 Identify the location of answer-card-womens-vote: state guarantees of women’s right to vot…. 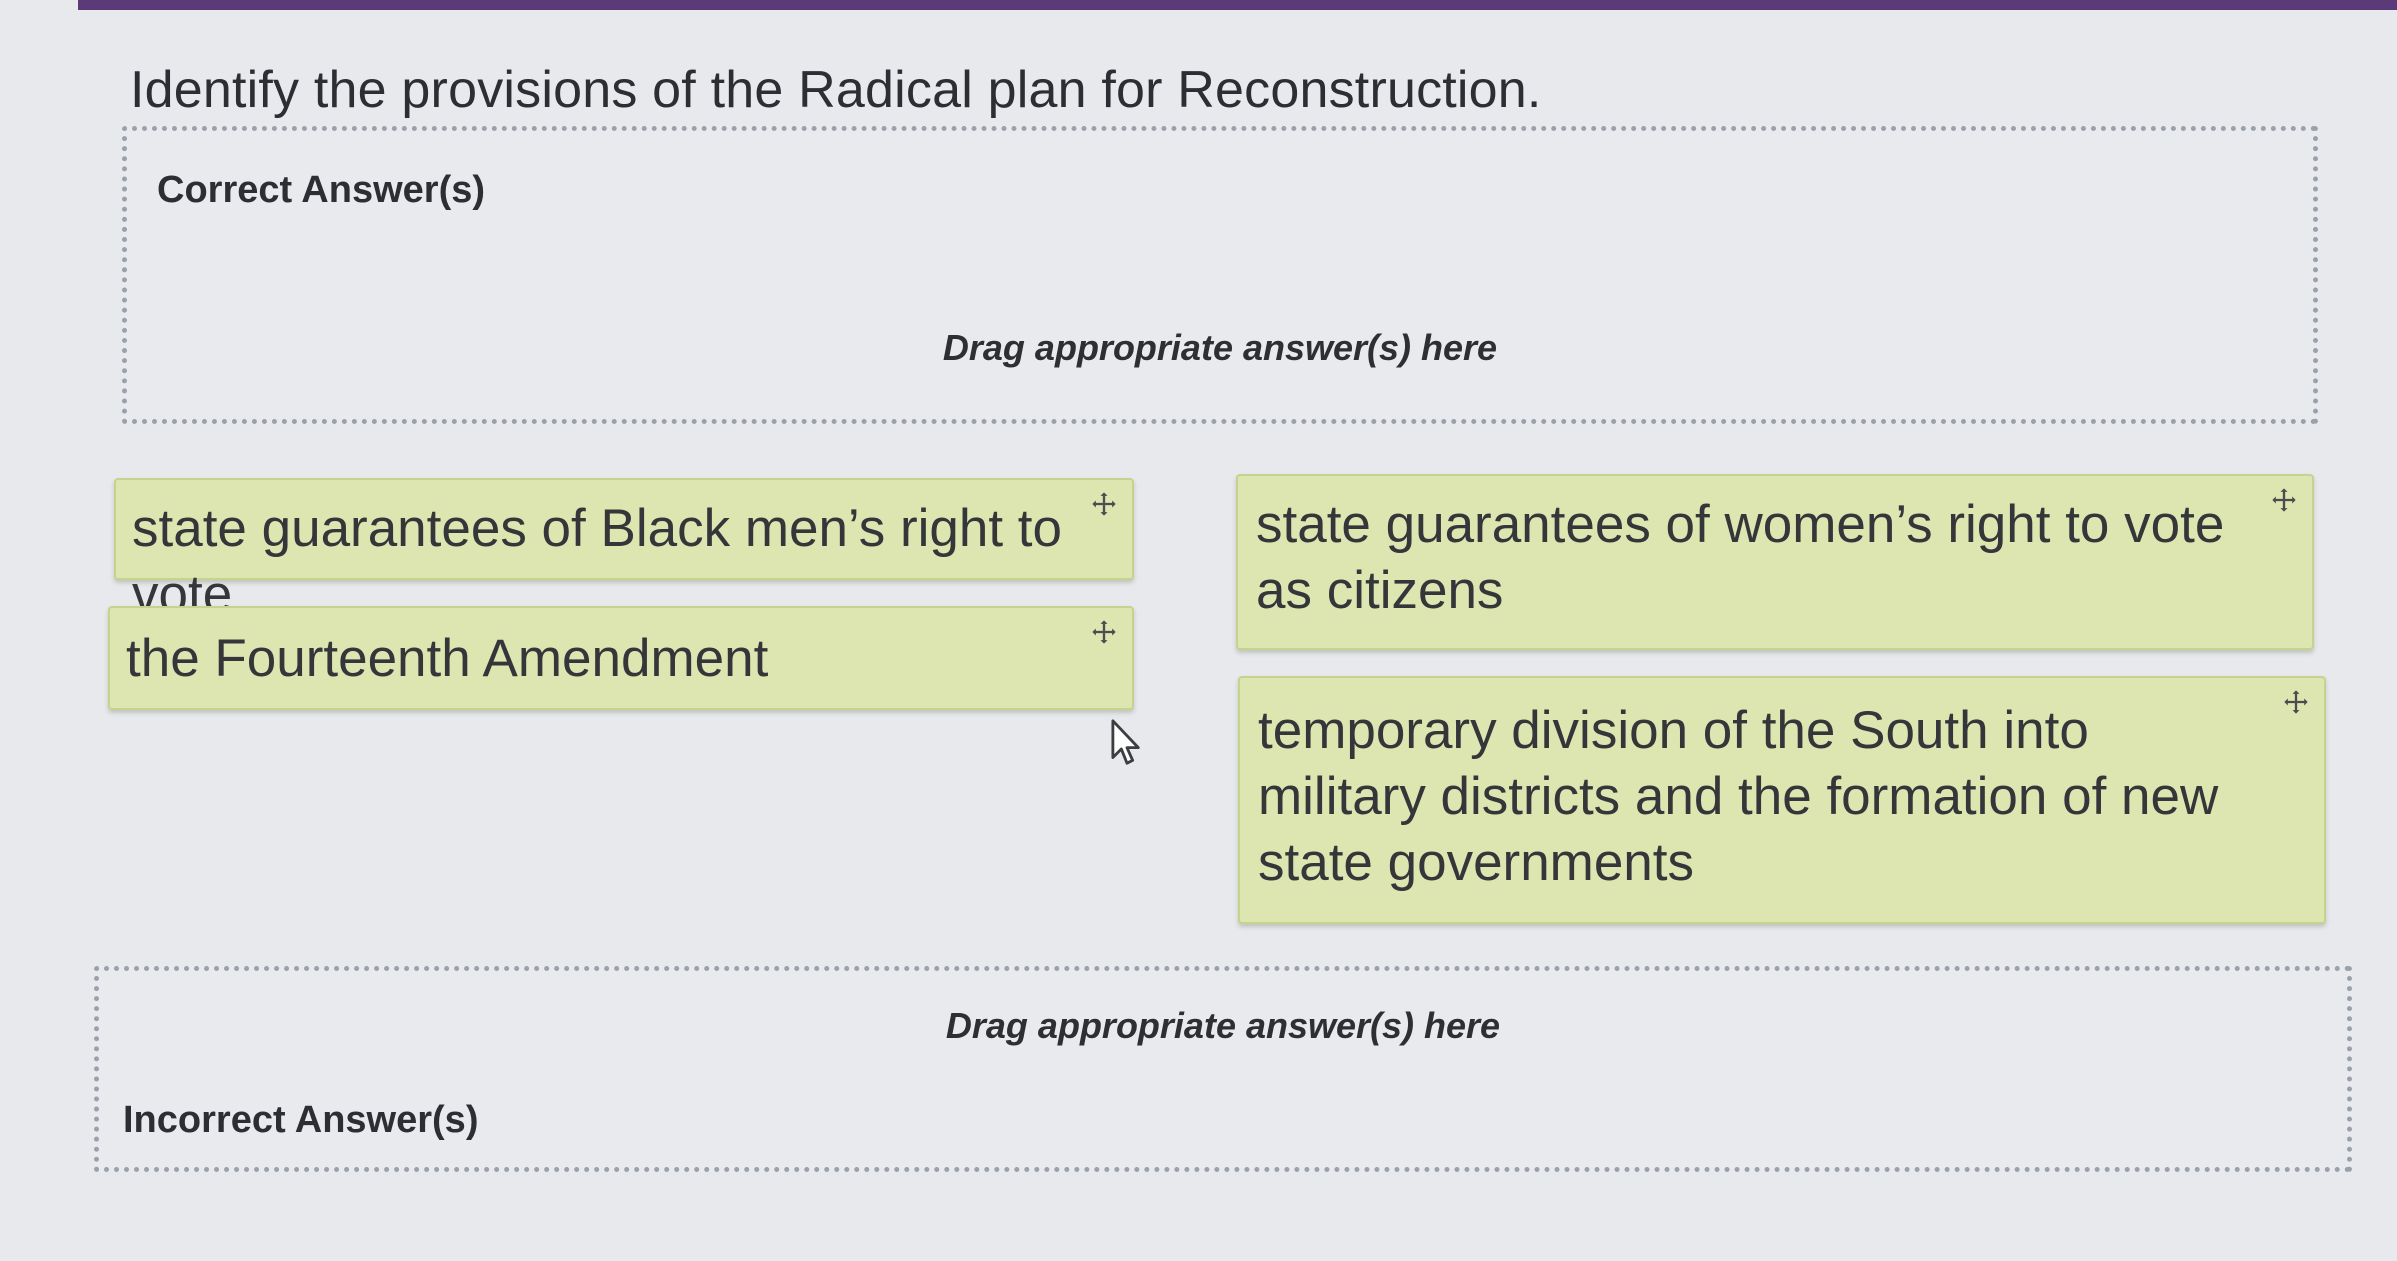
(1775, 562).